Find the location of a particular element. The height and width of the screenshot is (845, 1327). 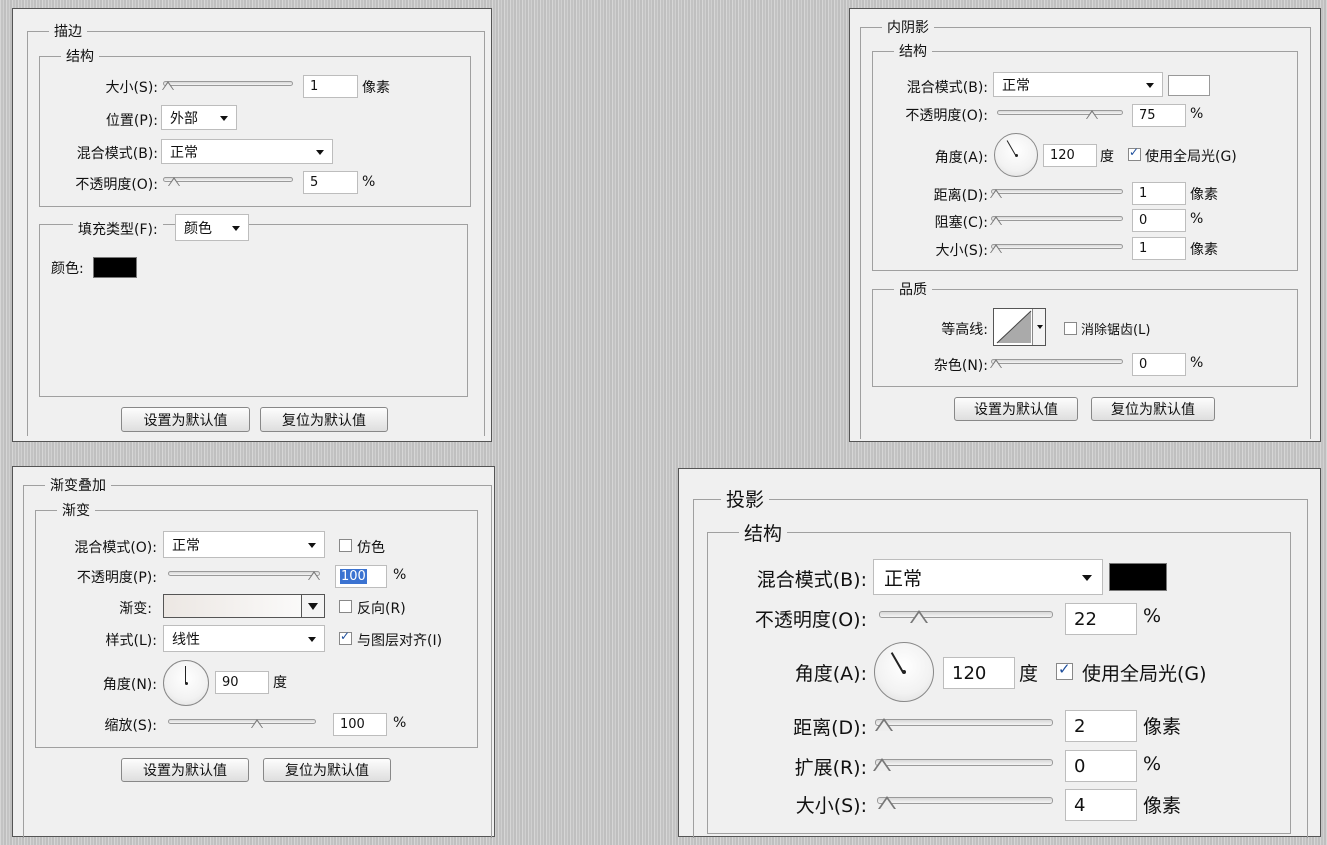

stroke-position-value: 外部 is located at coordinates (184, 118).